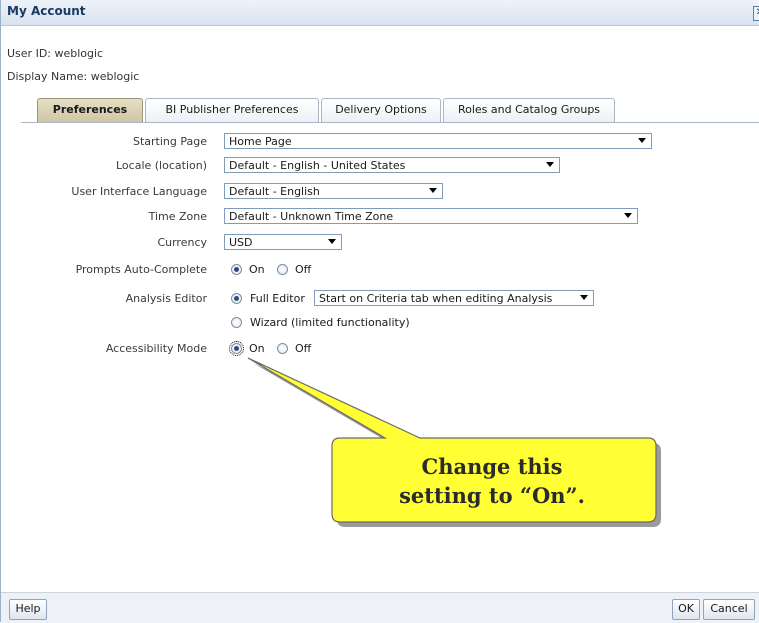  Describe the element at coordinates (492, 466) in the screenshot. I see `callout-line-1: Change this` at that location.